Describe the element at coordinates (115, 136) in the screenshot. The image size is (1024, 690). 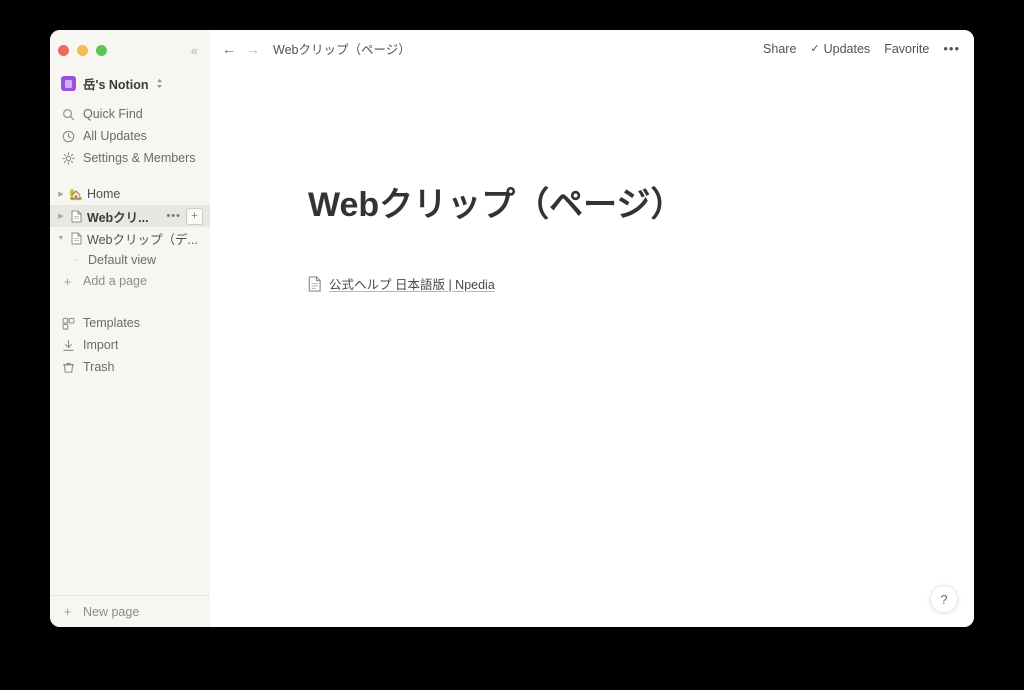
I see `sidebar-item-label: All Updates` at that location.